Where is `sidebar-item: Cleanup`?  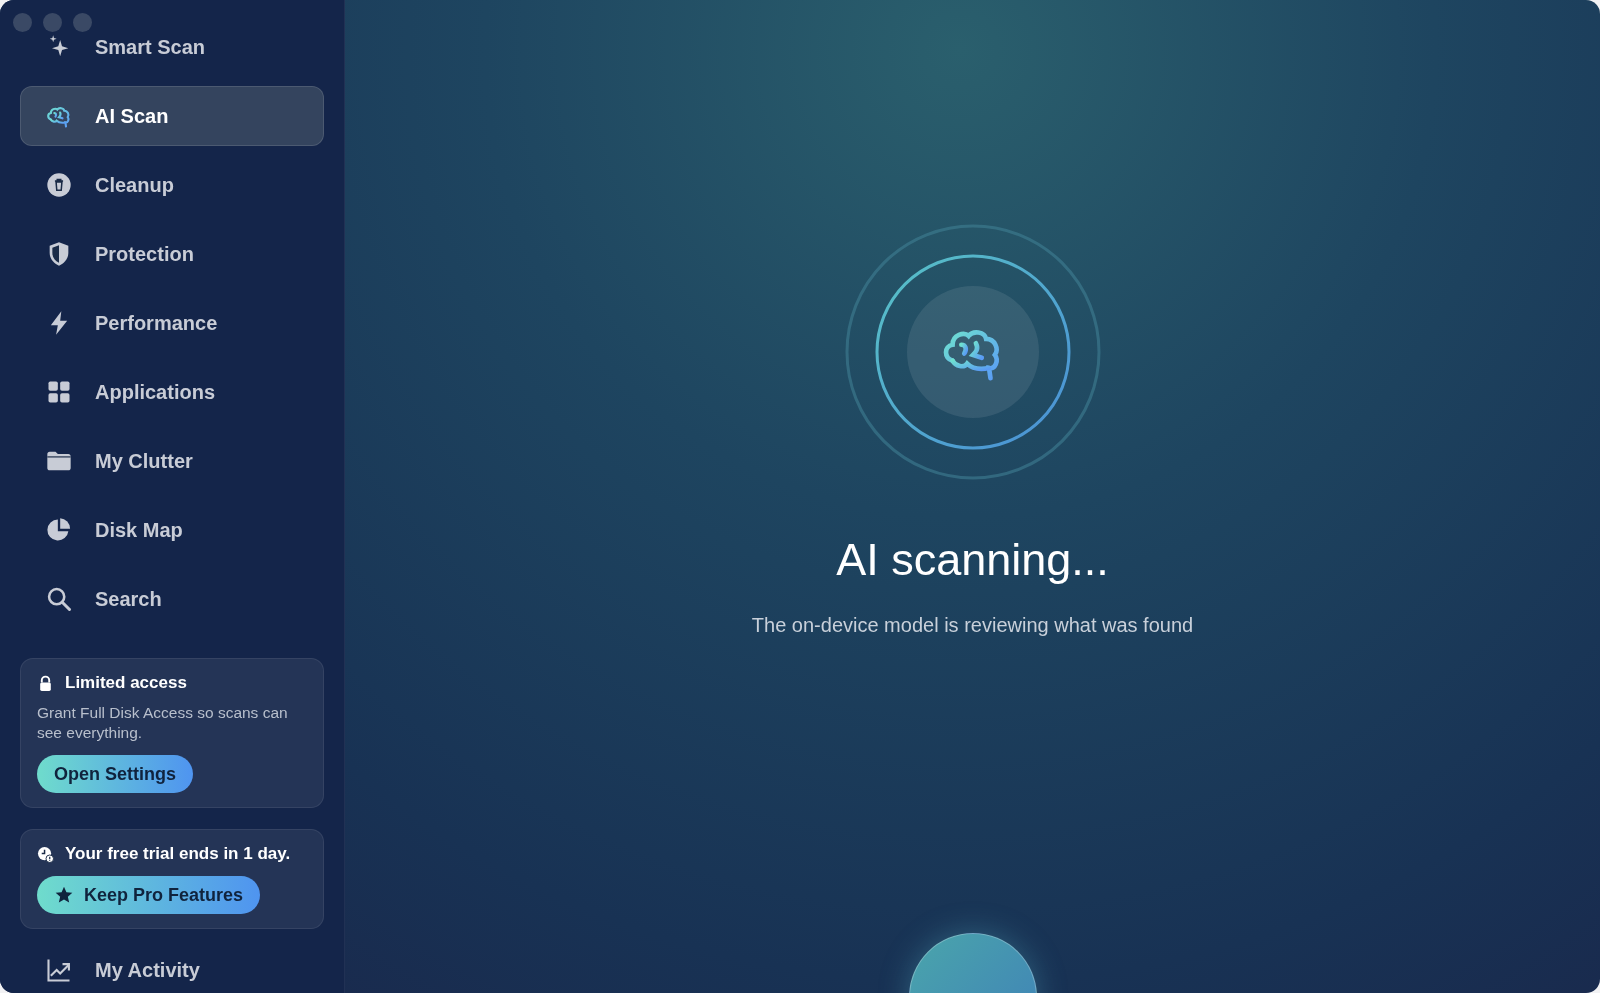 sidebar-item: Cleanup is located at coordinates (172, 185).